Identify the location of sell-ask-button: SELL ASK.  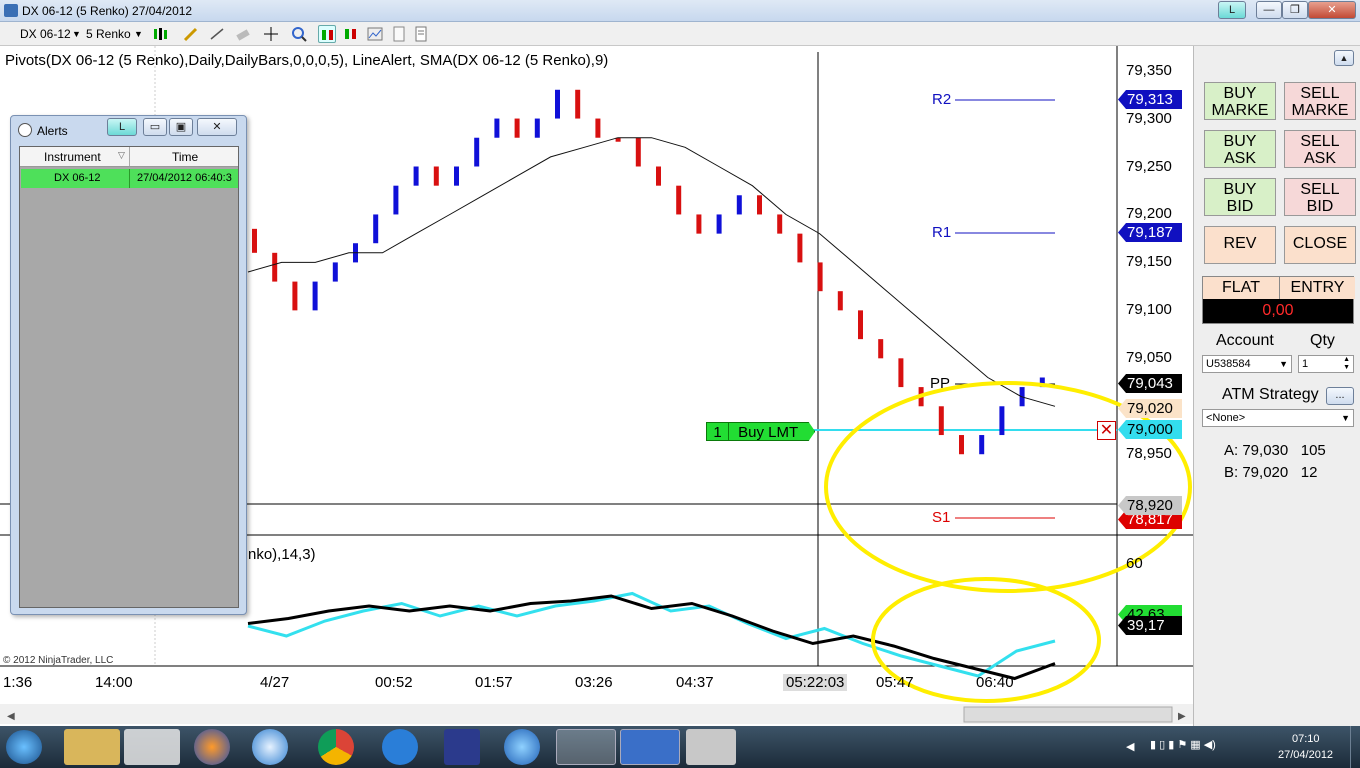
(1320, 149).